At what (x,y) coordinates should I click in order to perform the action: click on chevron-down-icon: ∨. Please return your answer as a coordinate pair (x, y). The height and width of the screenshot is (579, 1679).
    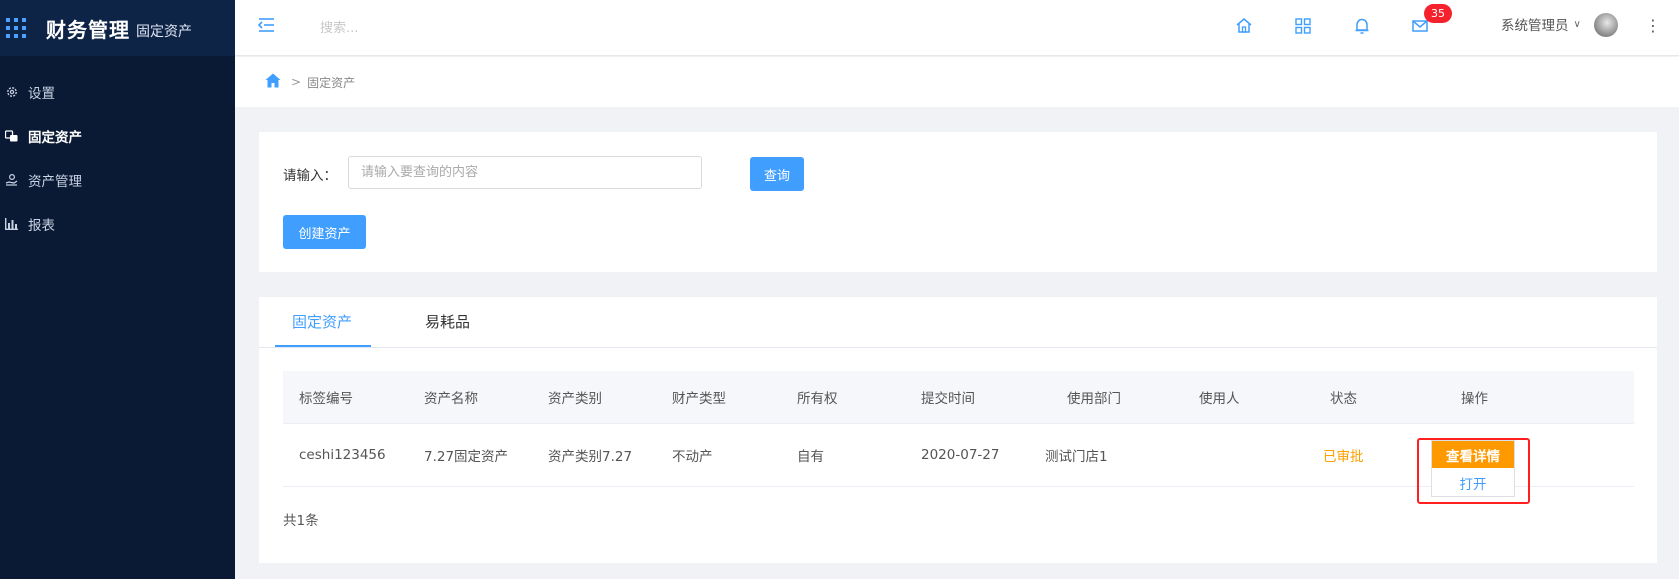
    Looking at the image, I should click on (1577, 24).